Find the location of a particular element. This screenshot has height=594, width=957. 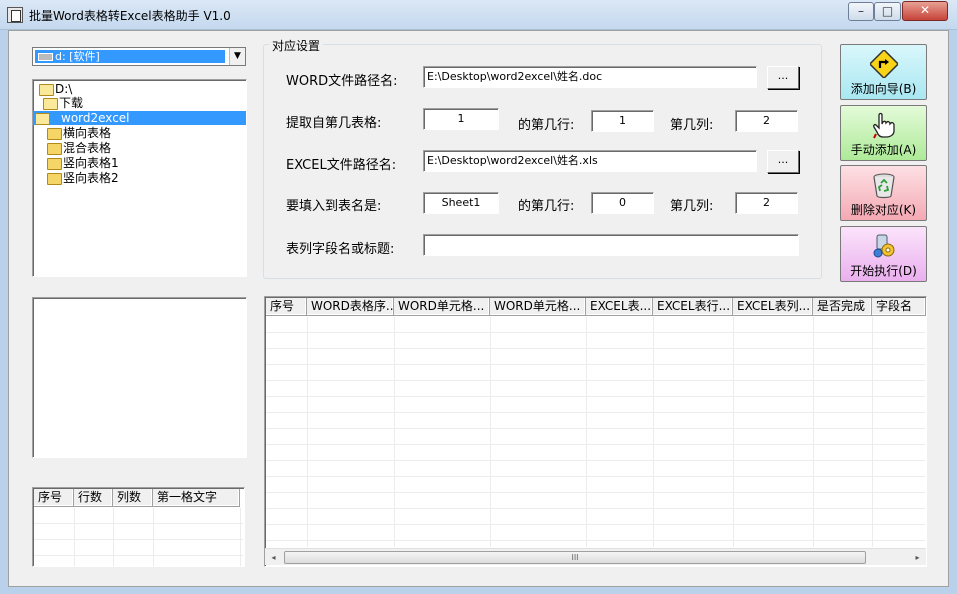

excel-col-input: 2 is located at coordinates (766, 203).